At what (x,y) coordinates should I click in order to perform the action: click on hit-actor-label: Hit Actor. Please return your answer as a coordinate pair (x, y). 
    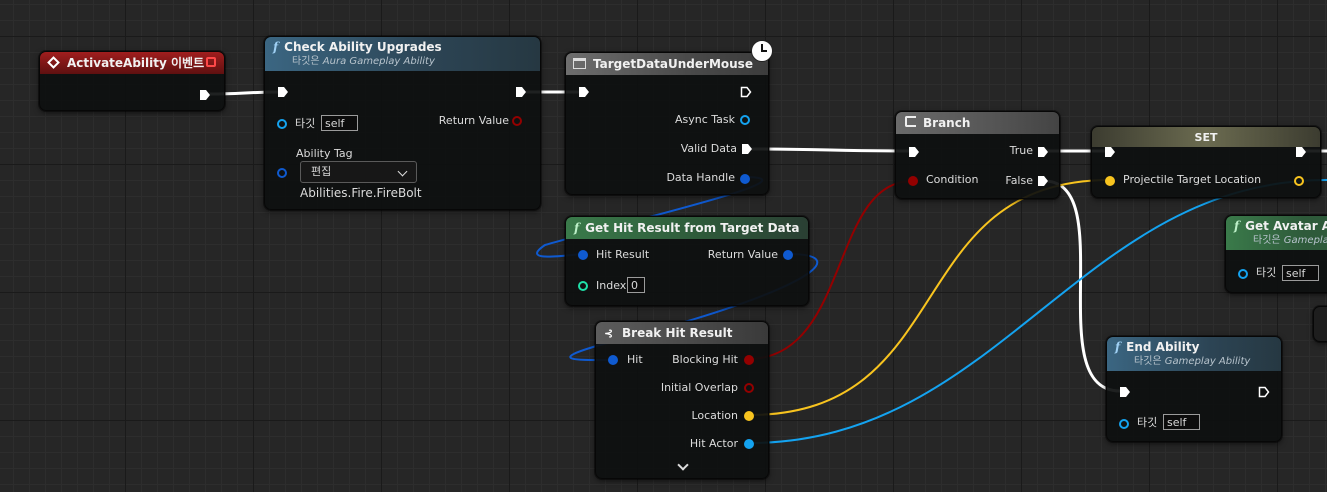
    Looking at the image, I should click on (713, 443).